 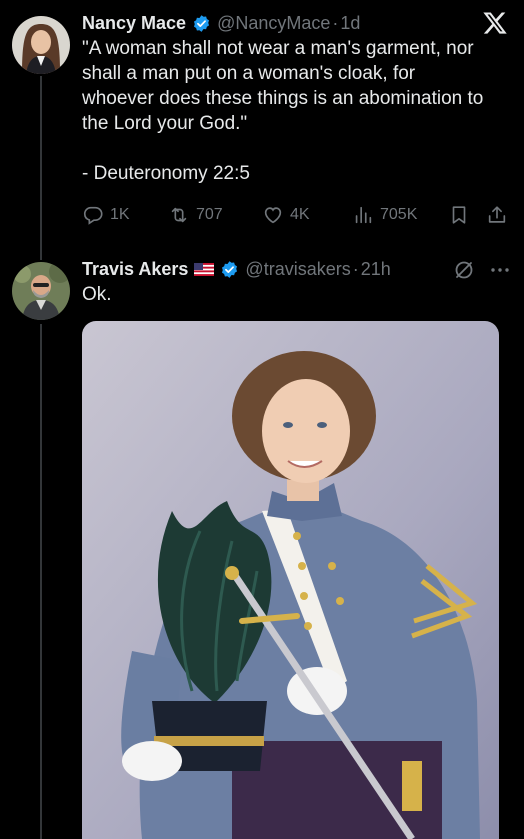 I want to click on tweet-2-header: Travis Akers @travisakers · 21h, so click(x=294, y=269).